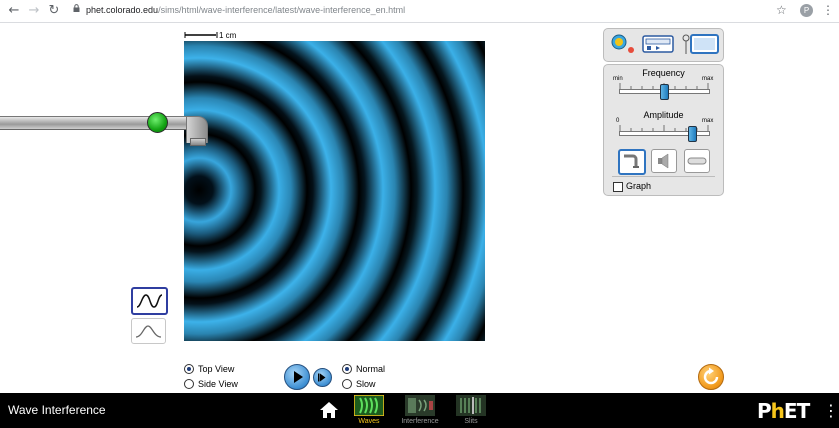 Image resolution: width=839 pixels, height=428 pixels. Describe the element at coordinates (663, 130) in the screenshot. I see `wave-controls-panel: Frequency min max Amplitude 0 max Graph` at that location.